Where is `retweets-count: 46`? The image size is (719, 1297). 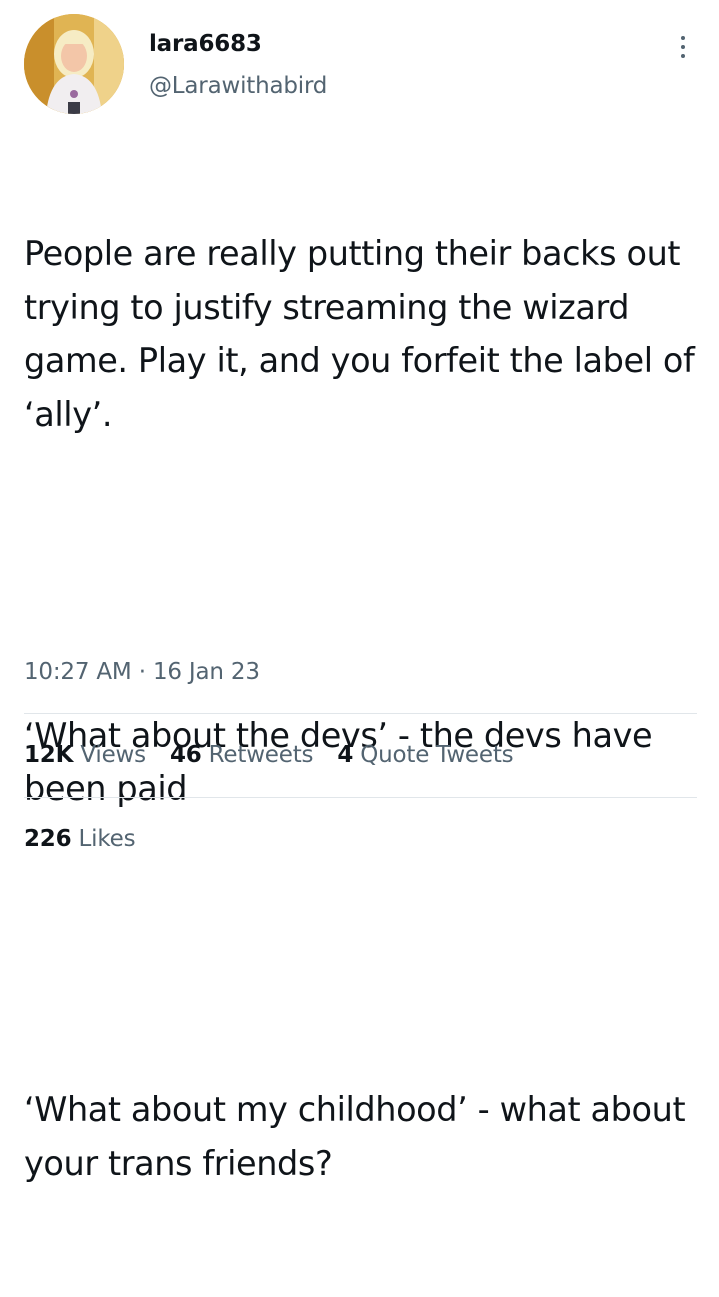
retweets-count: 46 is located at coordinates (185, 755).